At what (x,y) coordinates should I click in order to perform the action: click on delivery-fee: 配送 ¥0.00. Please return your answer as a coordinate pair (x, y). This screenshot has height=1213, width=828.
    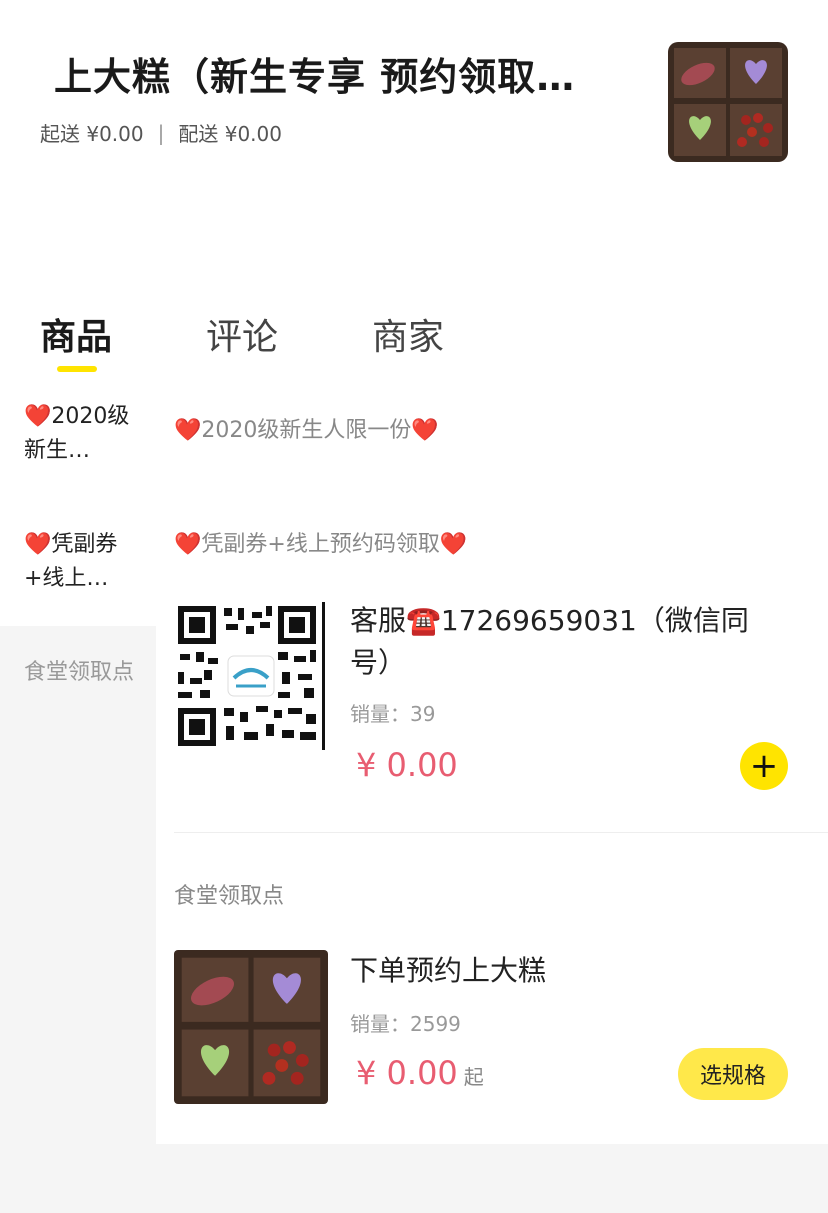
    Looking at the image, I should click on (230, 134).